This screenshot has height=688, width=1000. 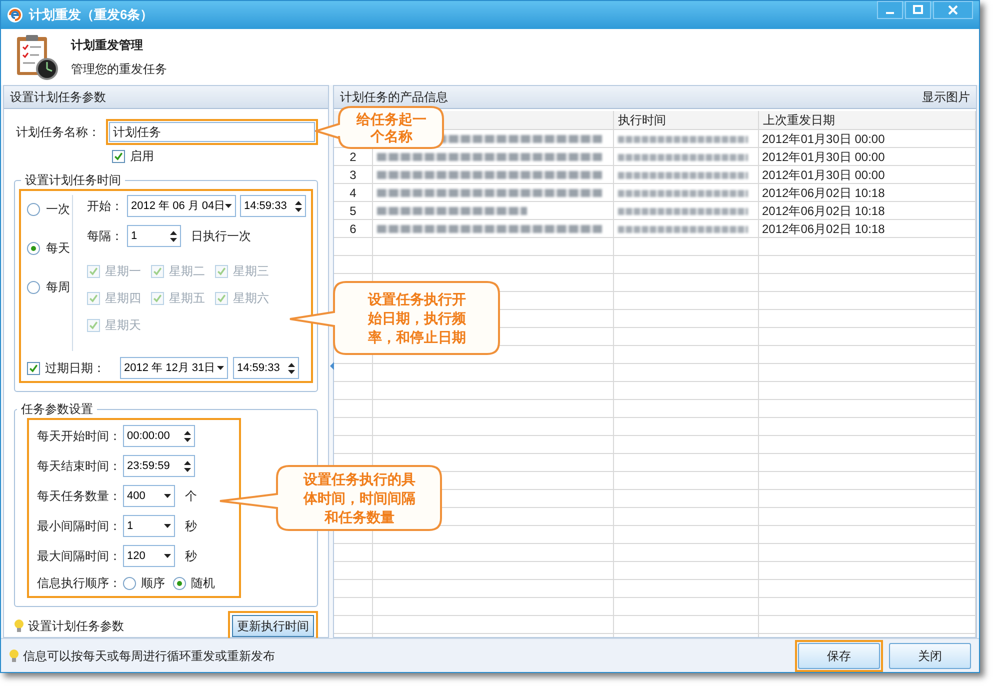 What do you see at coordinates (91, 15) in the screenshot?
I see `window-title: 计划重发（重发6条）` at bounding box center [91, 15].